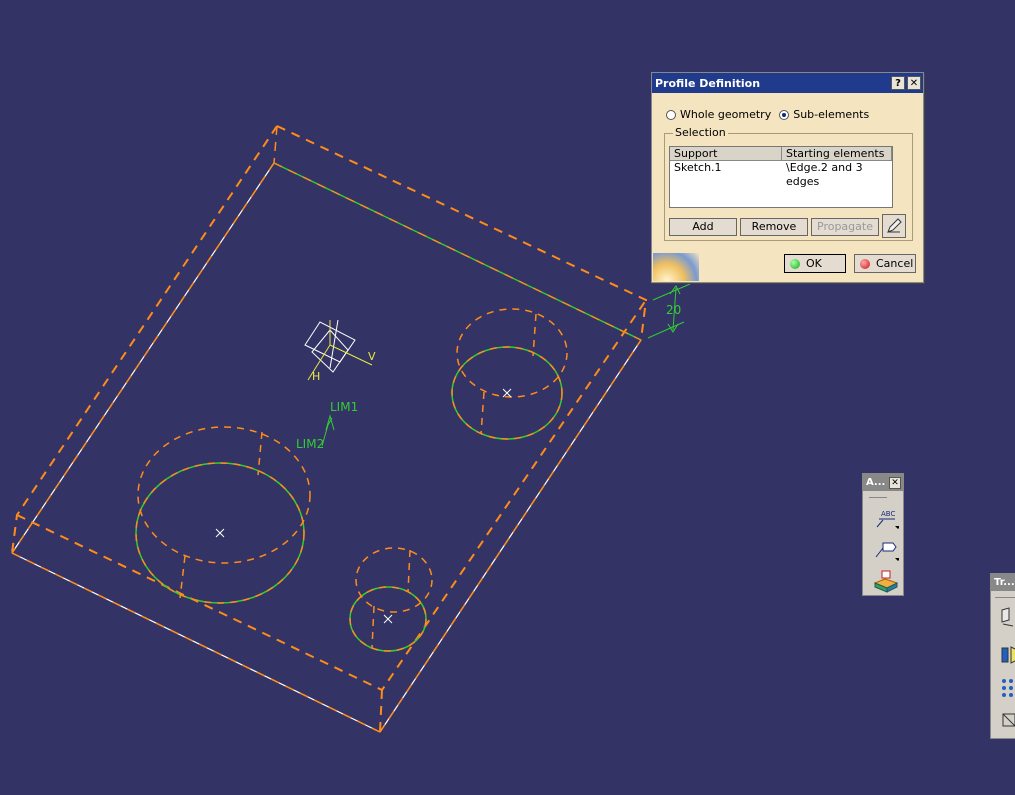 The height and width of the screenshot is (795, 1015). I want to click on dimension-value: 20, so click(673, 310).